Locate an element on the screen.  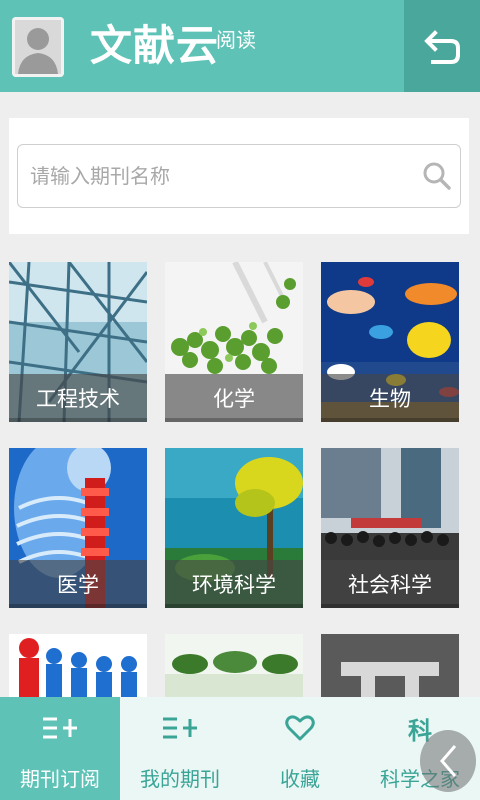
app-header: 文献云 阅读 is located at coordinates (240, 46).